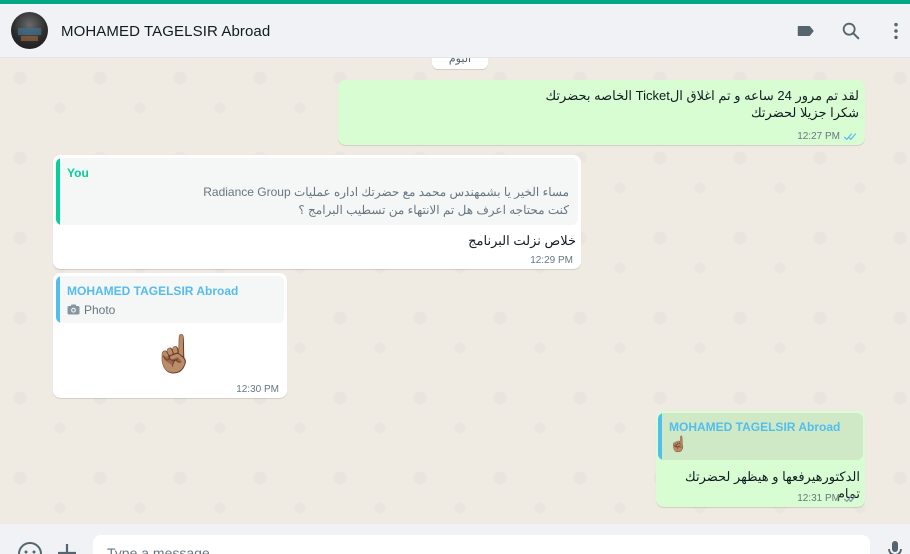 Image resolution: width=910 pixels, height=554 pixels. Describe the element at coordinates (895, 547) in the screenshot. I see `microphone-icon` at that location.